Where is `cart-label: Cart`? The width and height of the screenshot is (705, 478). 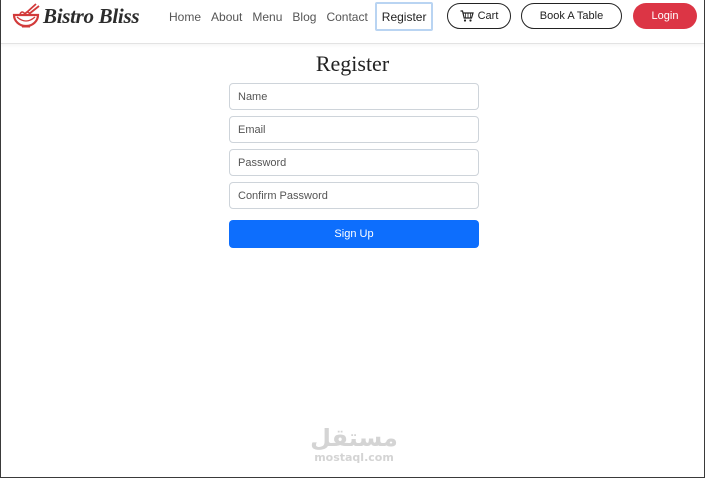 cart-label: Cart is located at coordinates (488, 16).